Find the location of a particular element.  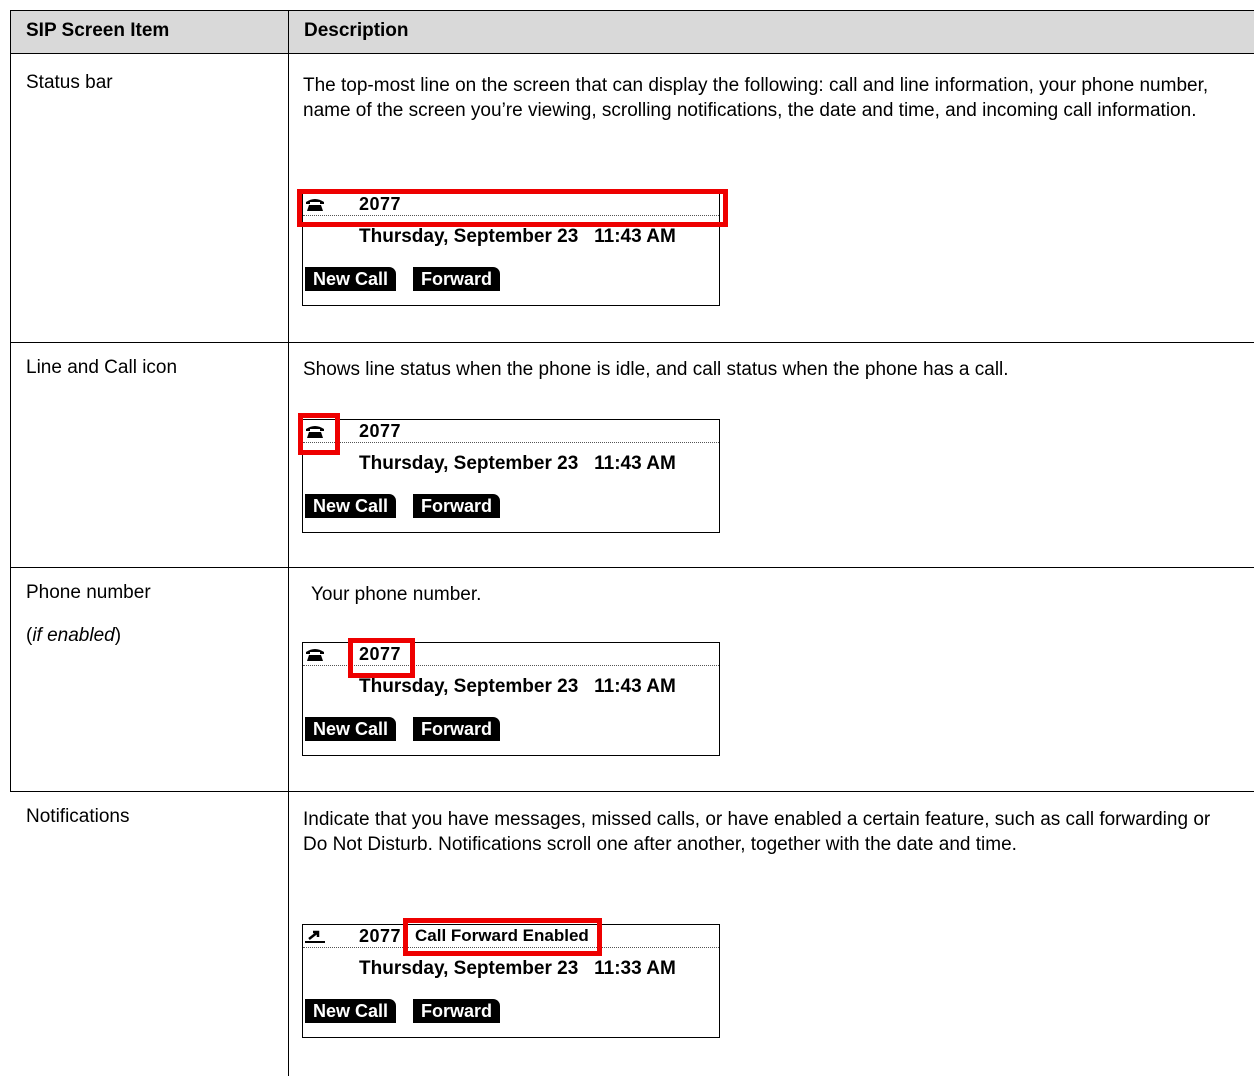

item-note: (if enabled) is located at coordinates (74, 635).